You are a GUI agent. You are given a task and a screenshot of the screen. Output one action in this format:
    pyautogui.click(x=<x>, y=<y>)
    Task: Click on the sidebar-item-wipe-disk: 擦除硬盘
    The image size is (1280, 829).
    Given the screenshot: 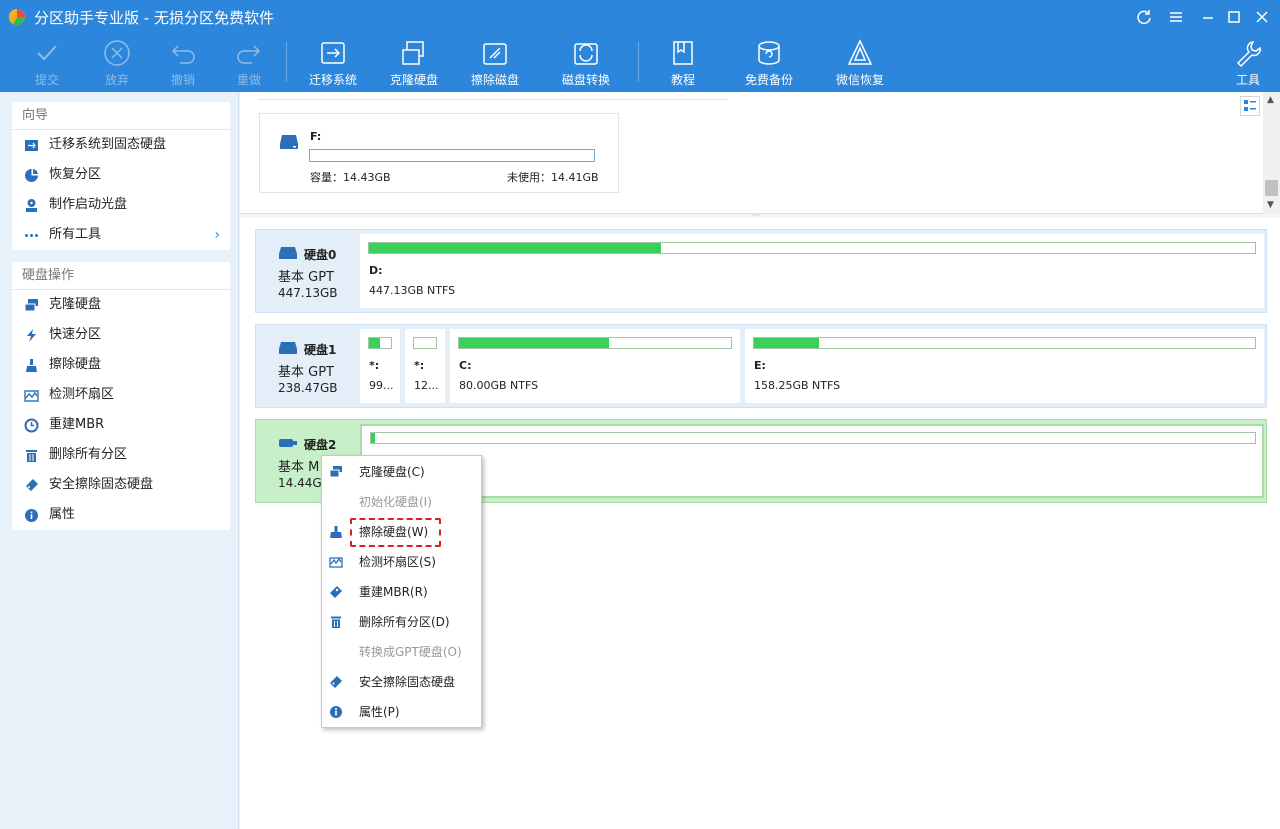 What is the action you would take?
    pyautogui.click(x=121, y=365)
    